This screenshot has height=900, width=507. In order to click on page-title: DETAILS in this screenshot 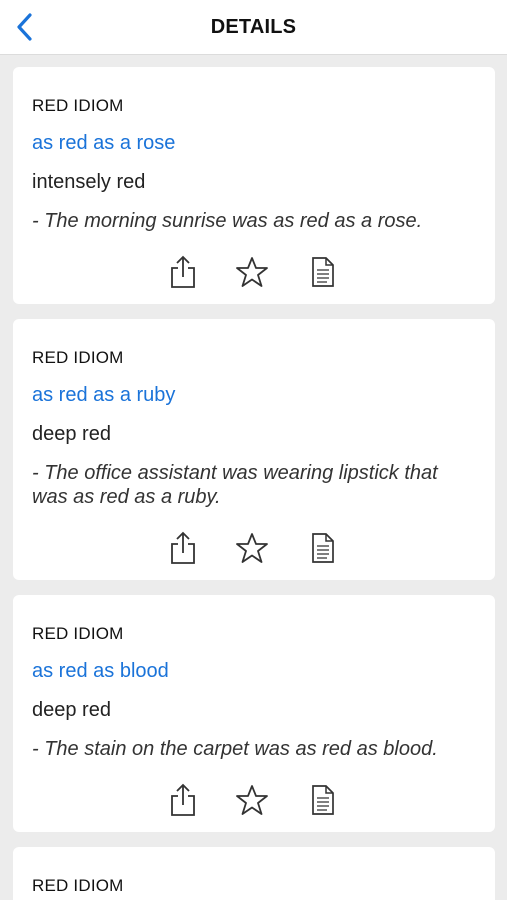, I will do `click(253, 27)`.